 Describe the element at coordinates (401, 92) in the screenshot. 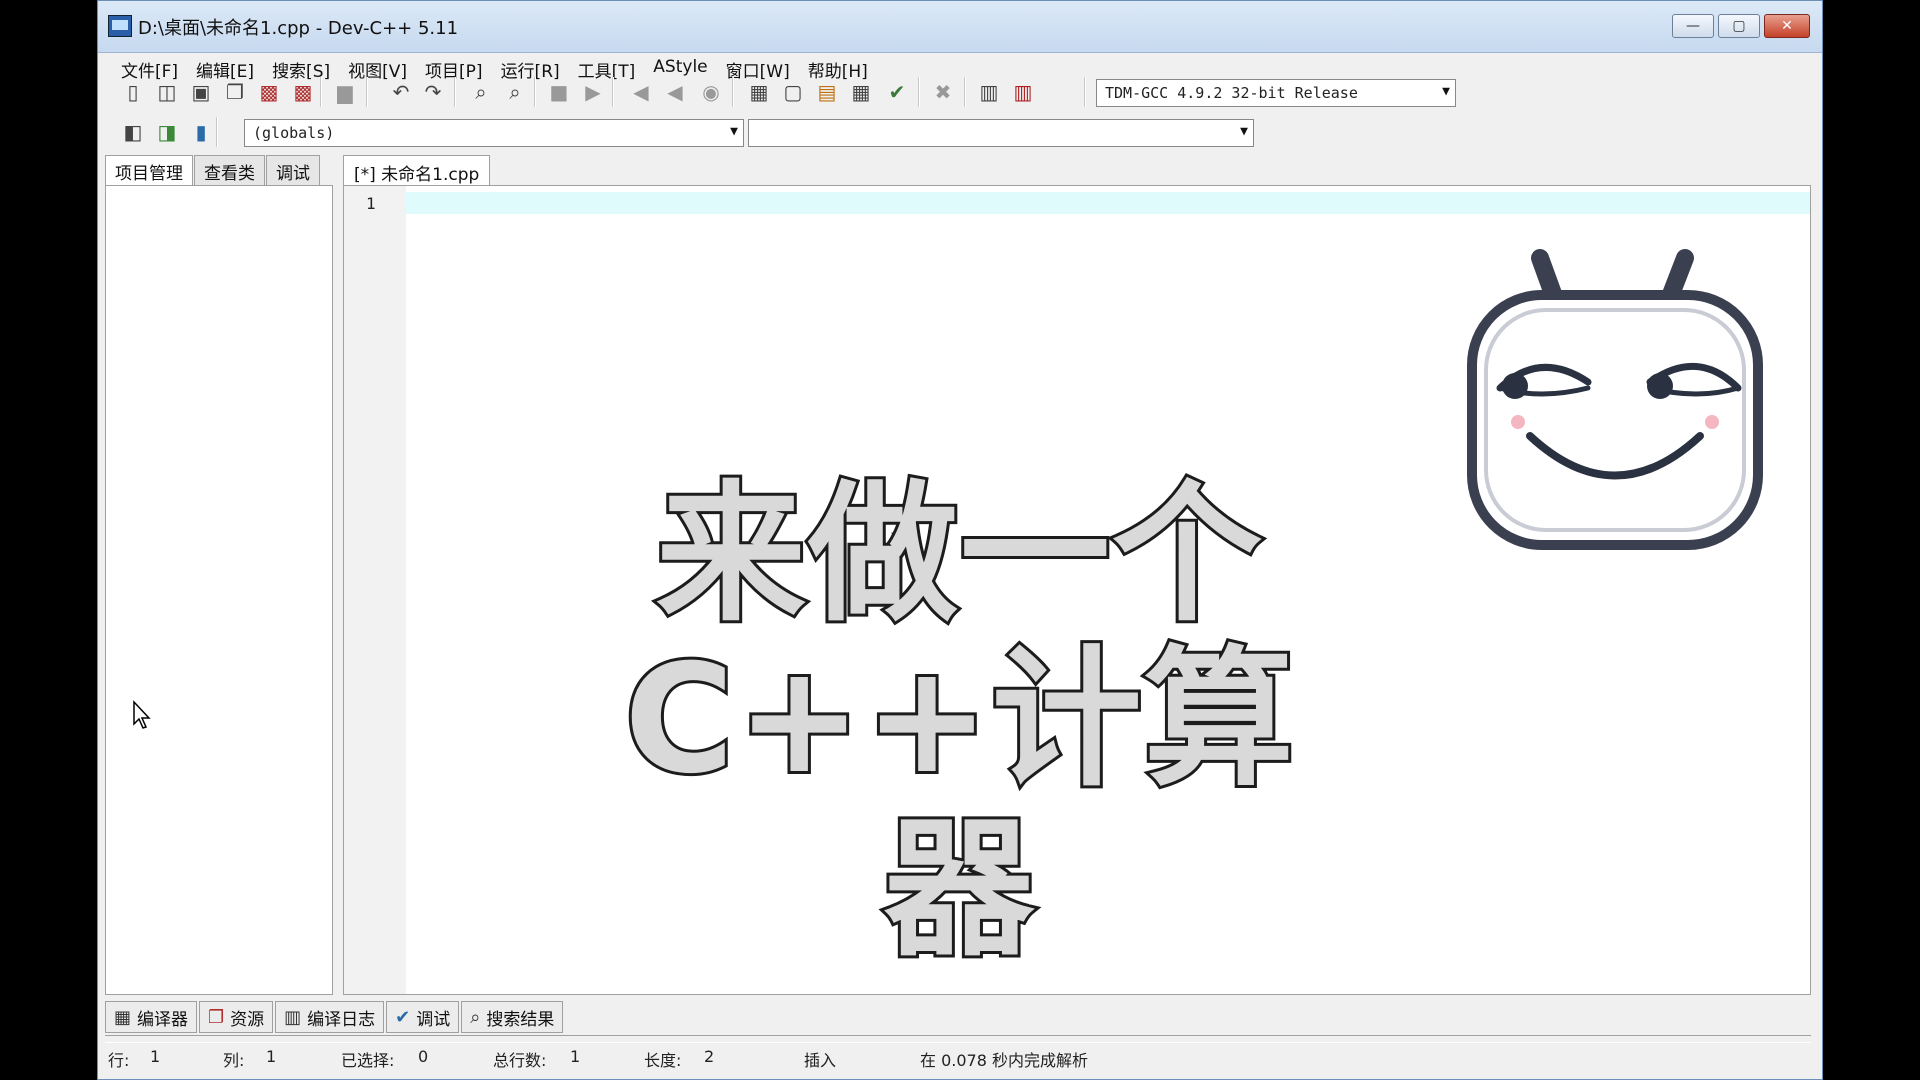

I see `undo-icon: ↶` at that location.